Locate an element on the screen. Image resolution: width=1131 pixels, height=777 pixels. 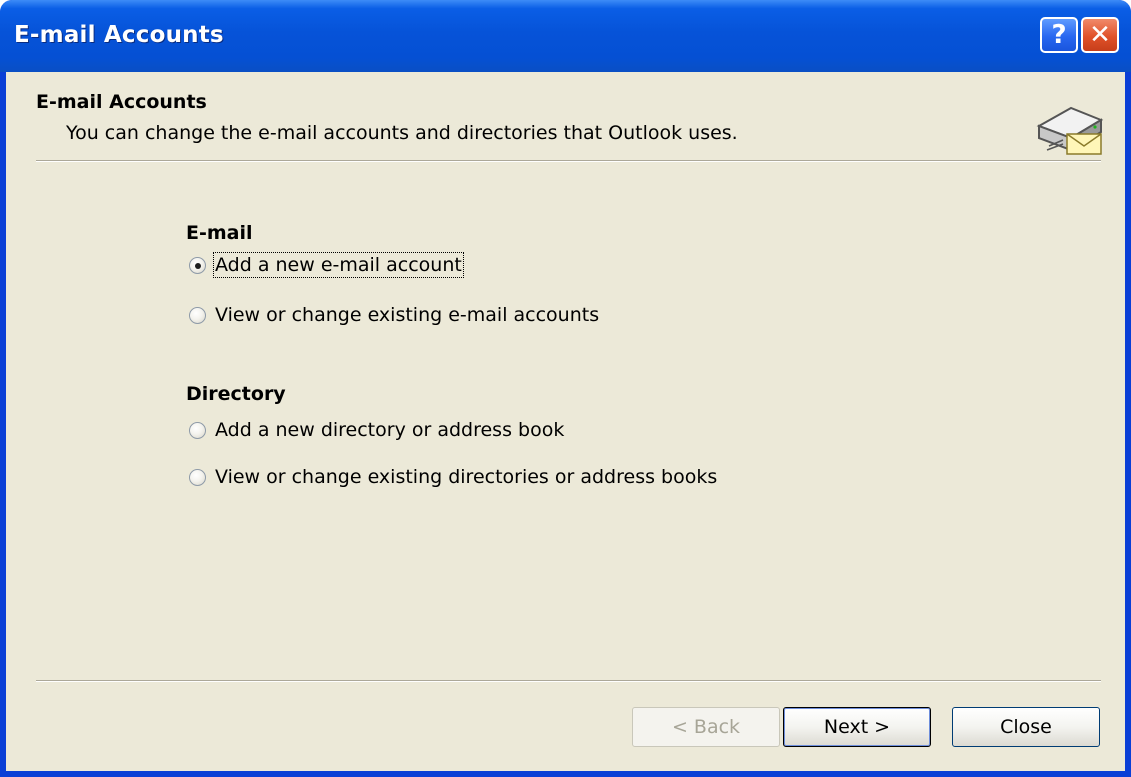
email-server-icon is located at coordinates (1070, 130).